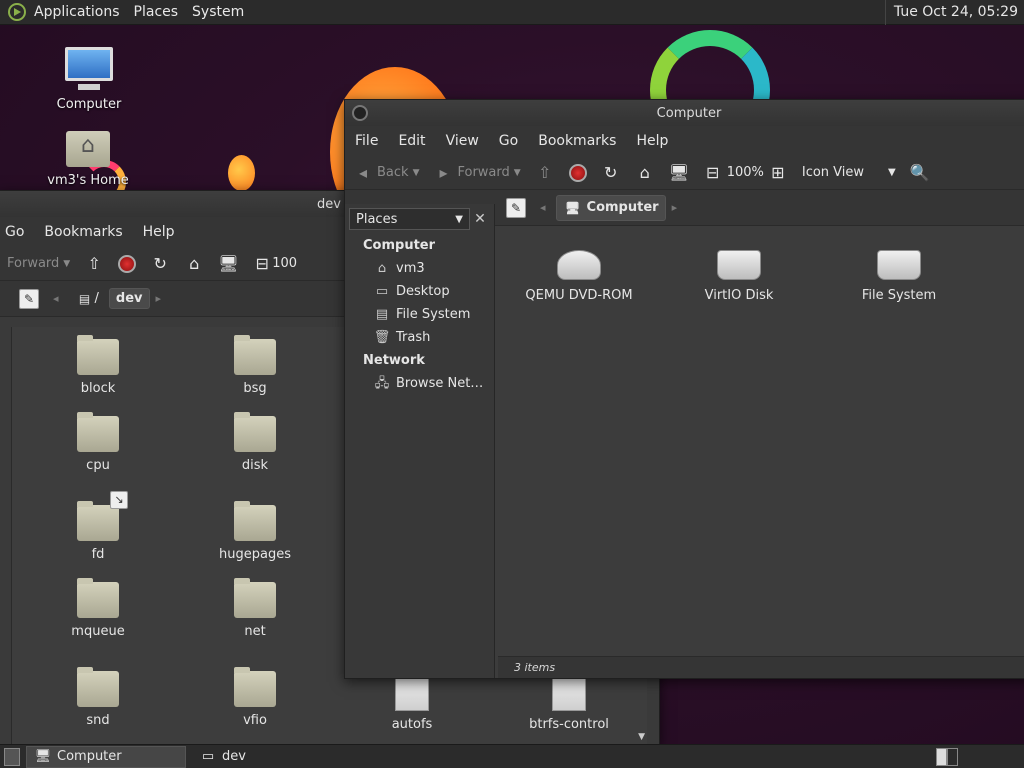 The height and width of the screenshot is (768, 1024). I want to click on list-item: bsg, so click(255, 365).